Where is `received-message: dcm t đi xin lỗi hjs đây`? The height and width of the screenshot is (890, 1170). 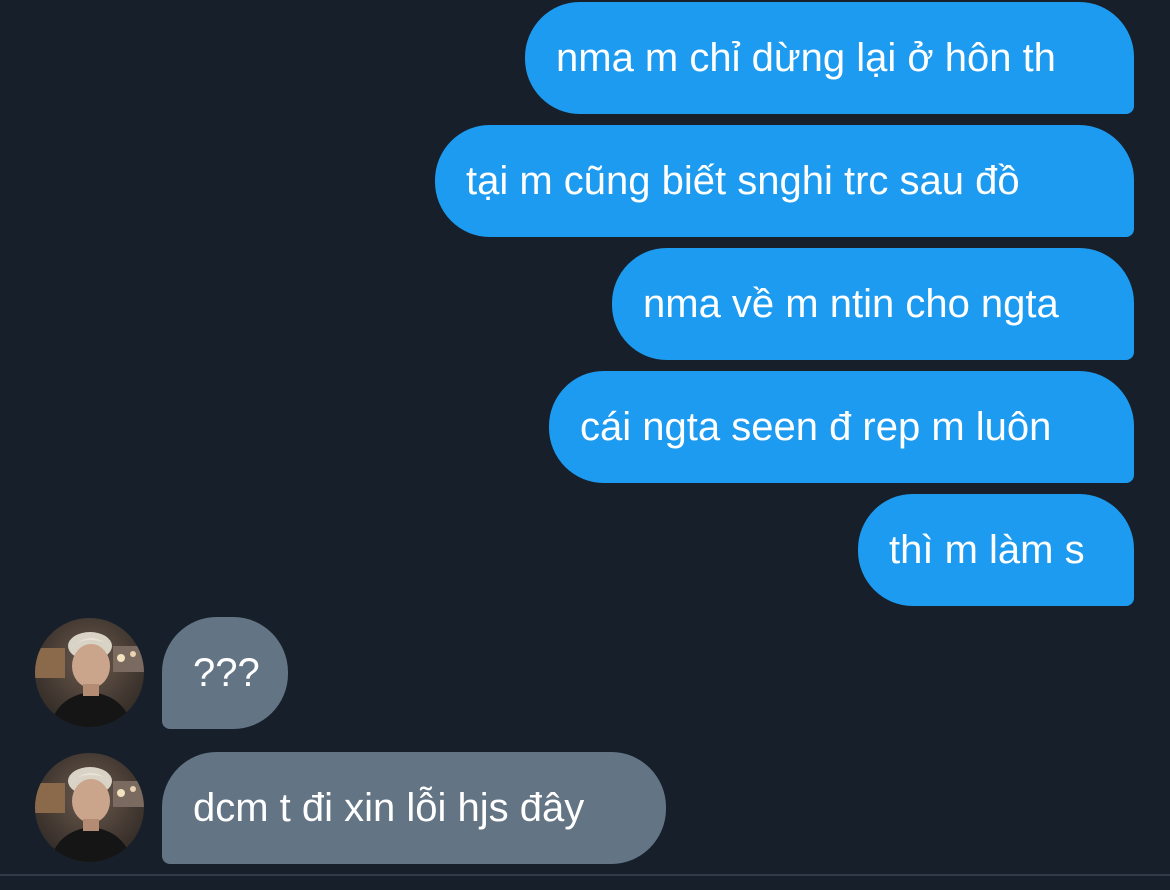
received-message: dcm t đi xin lỗi hjs đây is located at coordinates (414, 808).